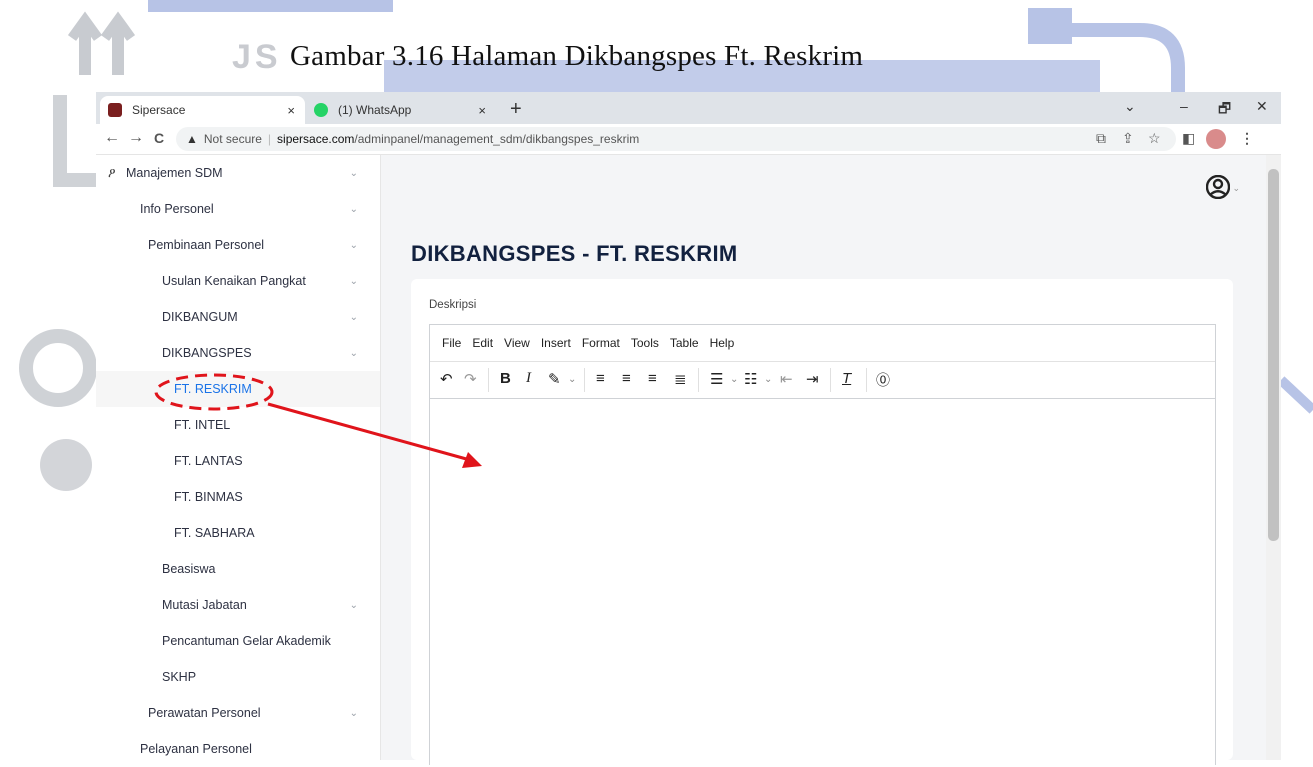  I want to click on sidebar-item: Usulan Kenaikan Pangkat ⌄, so click(238, 281).